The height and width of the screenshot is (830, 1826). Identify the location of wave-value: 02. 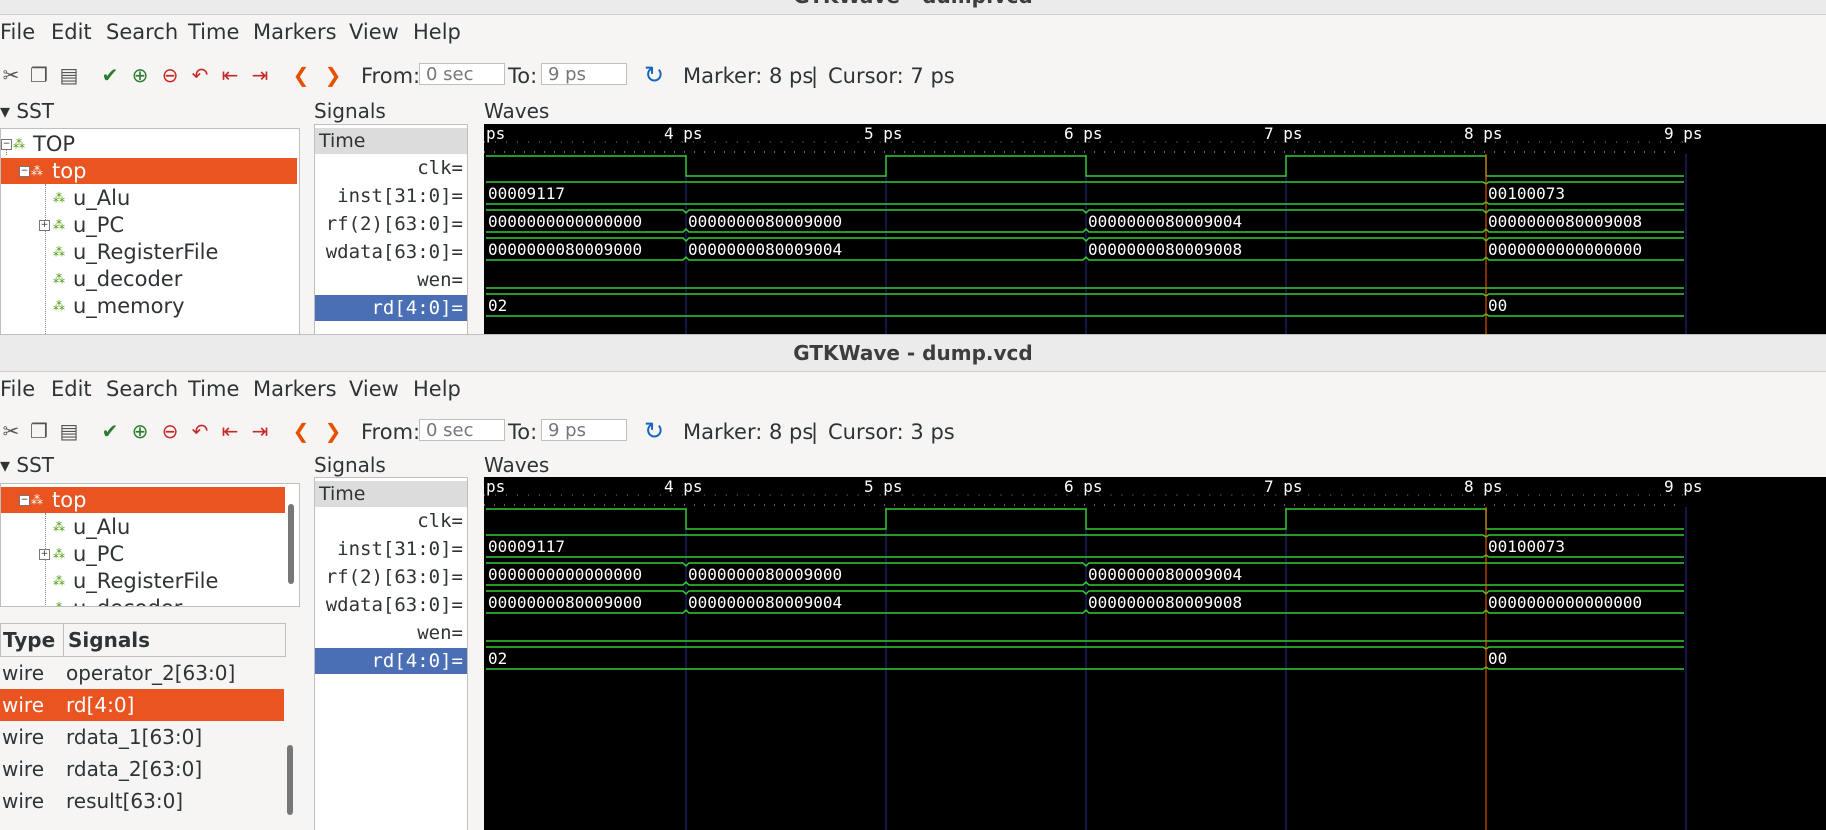
(498, 658).